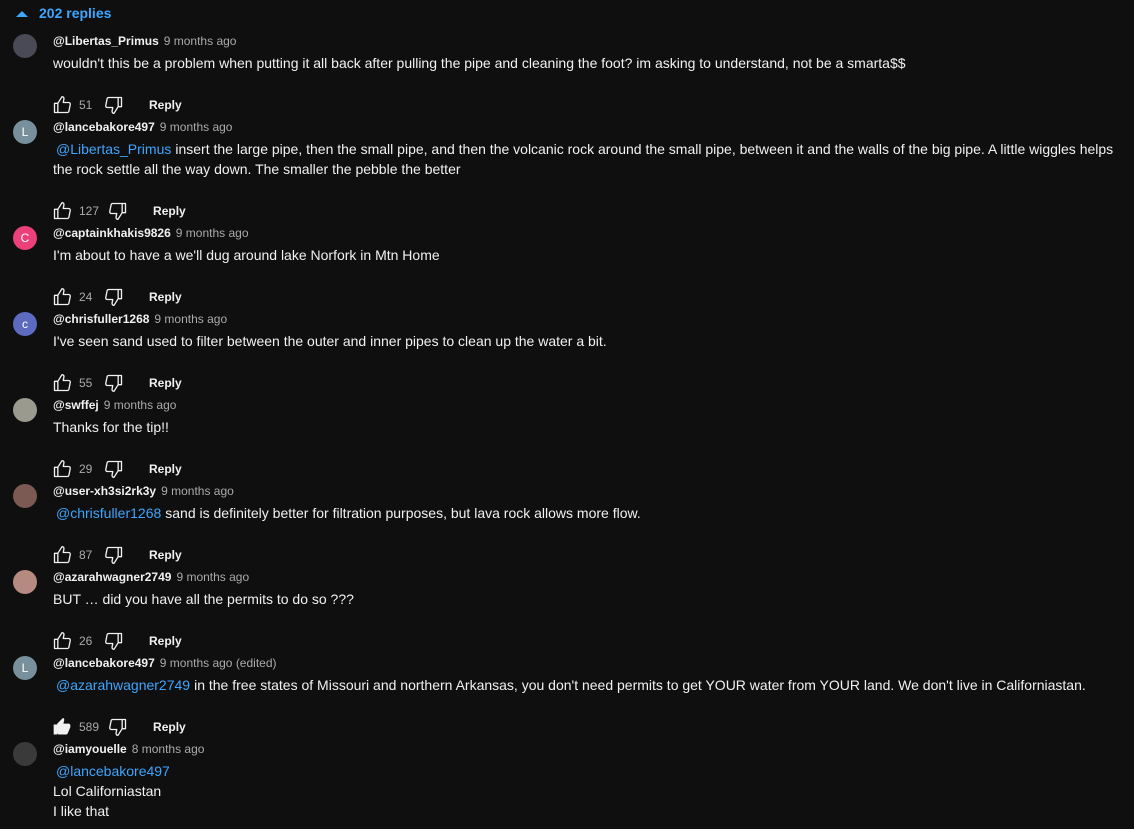 The image size is (1134, 829). I want to click on comment-header: @user-xh3si2rk3y 9 months ago, so click(143, 492).